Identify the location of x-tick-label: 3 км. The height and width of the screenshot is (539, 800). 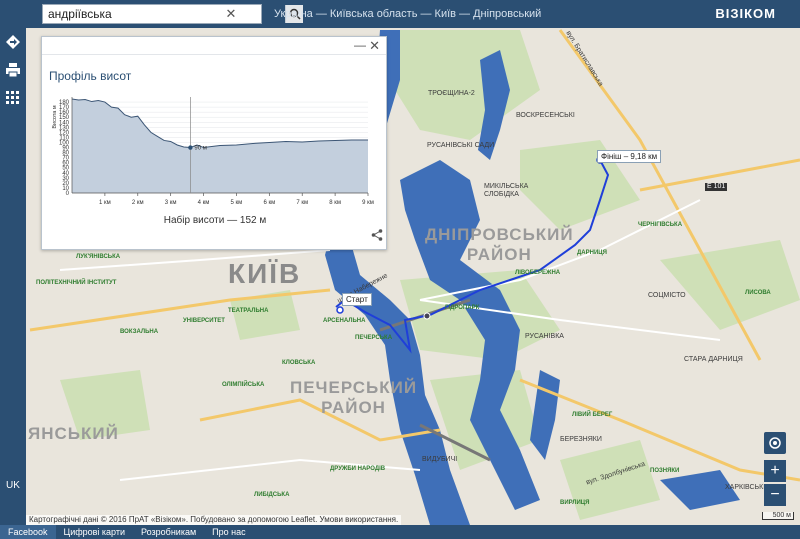
(171, 203).